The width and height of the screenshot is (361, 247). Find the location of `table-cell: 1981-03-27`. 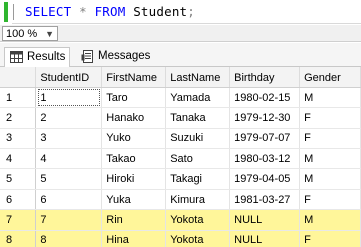

table-cell: 1981-03-27 is located at coordinates (265, 200).